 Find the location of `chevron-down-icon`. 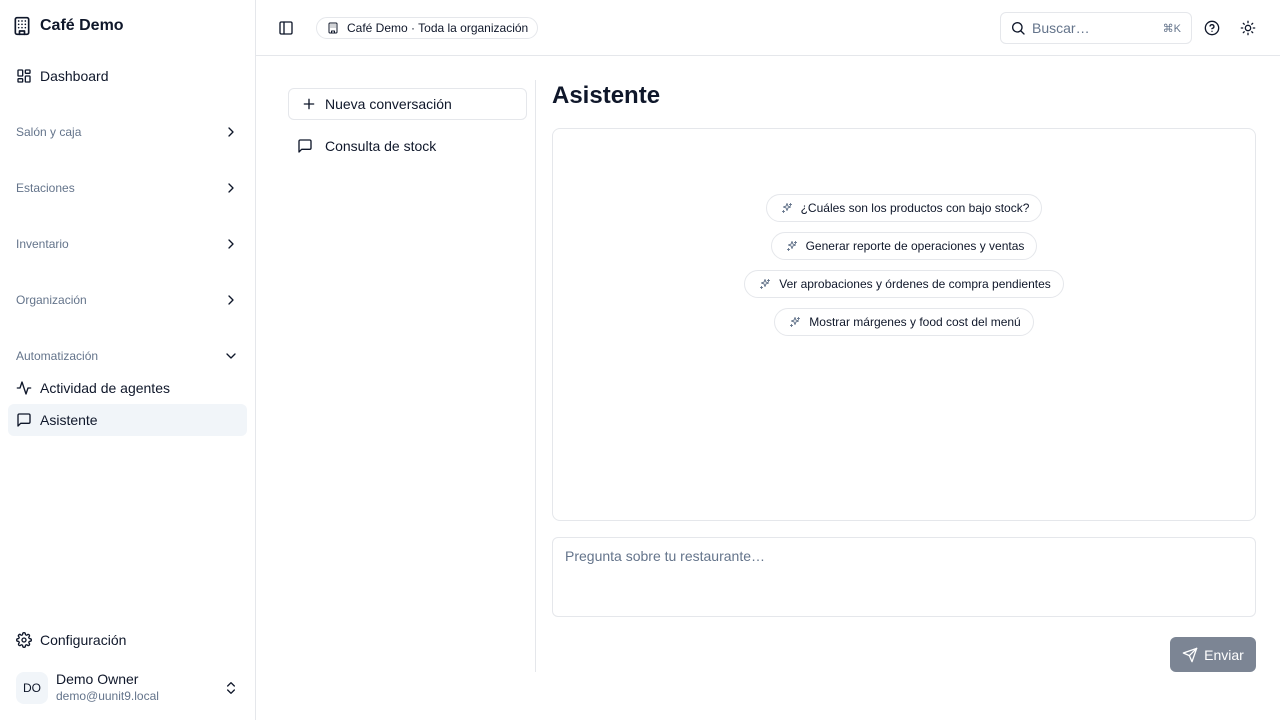

chevron-down-icon is located at coordinates (231, 356).